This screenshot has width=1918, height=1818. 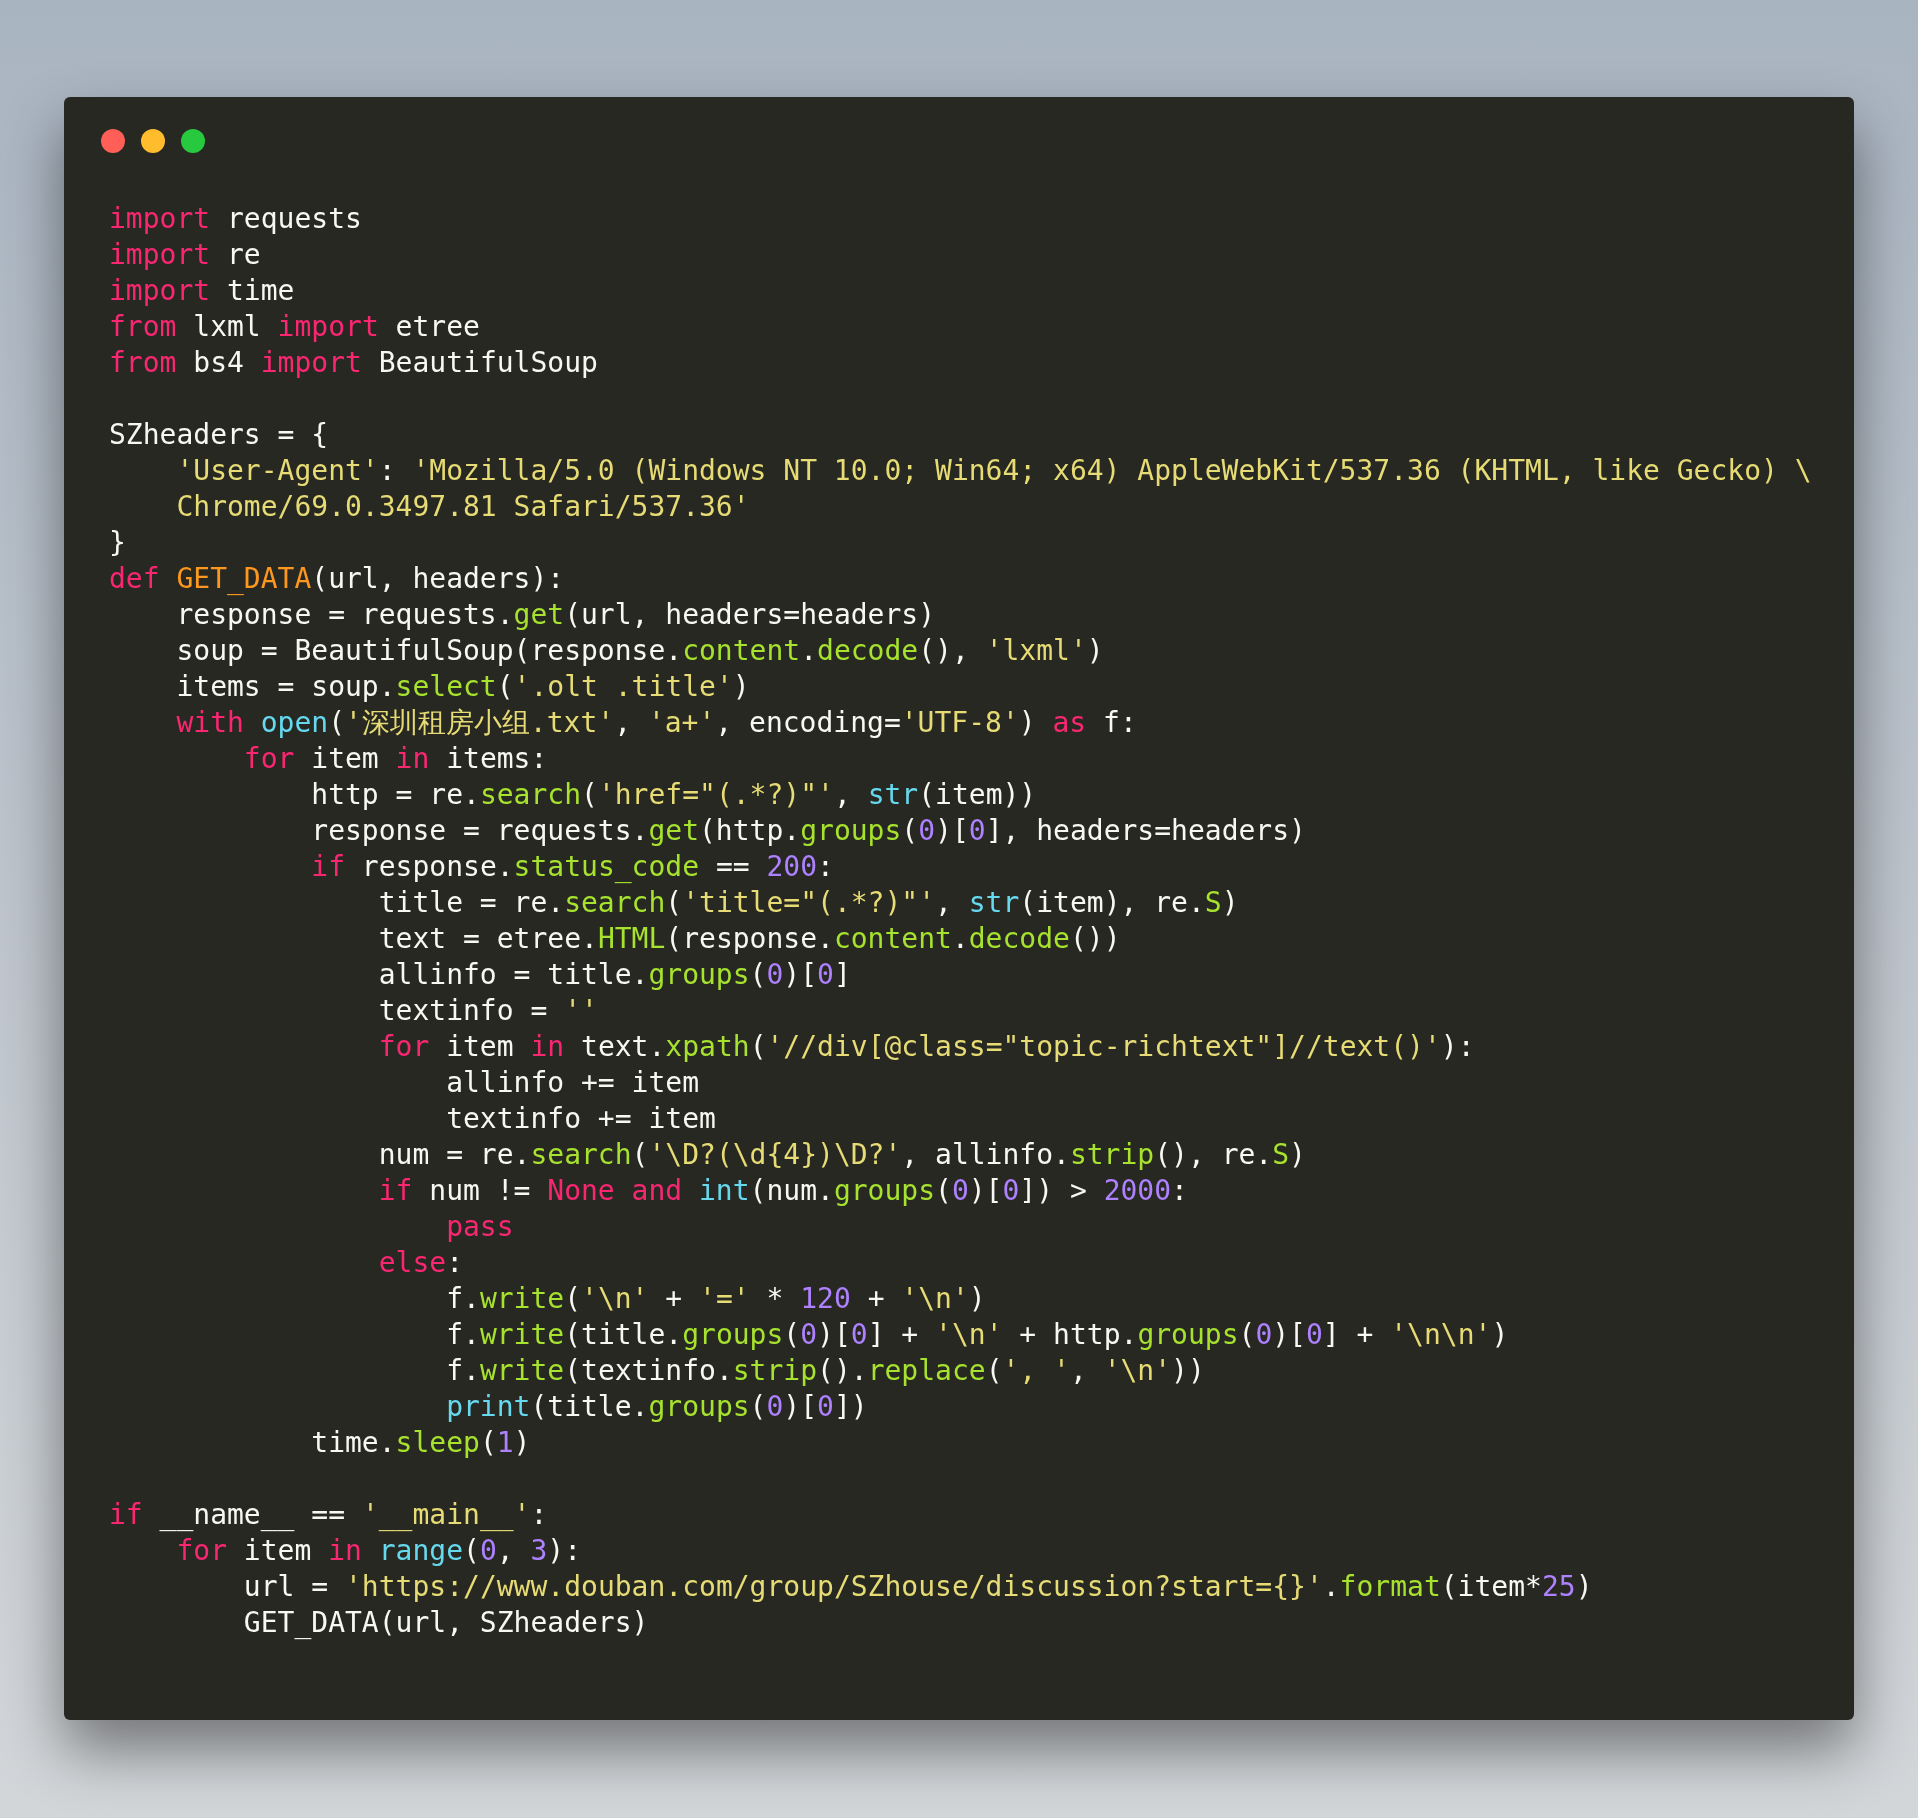 I want to click on code-line: if num != None and int(num.groups(0)[0]) > 2000:, so click(x=783, y=1191).